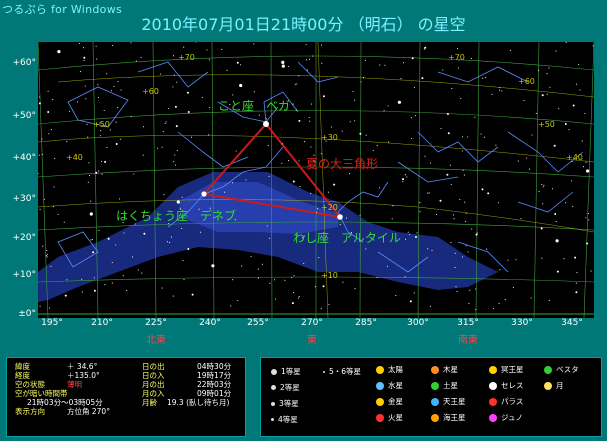  Describe the element at coordinates (176, 215) in the screenshot. I see `label-deneb: はくちょう座 デネブ` at that location.